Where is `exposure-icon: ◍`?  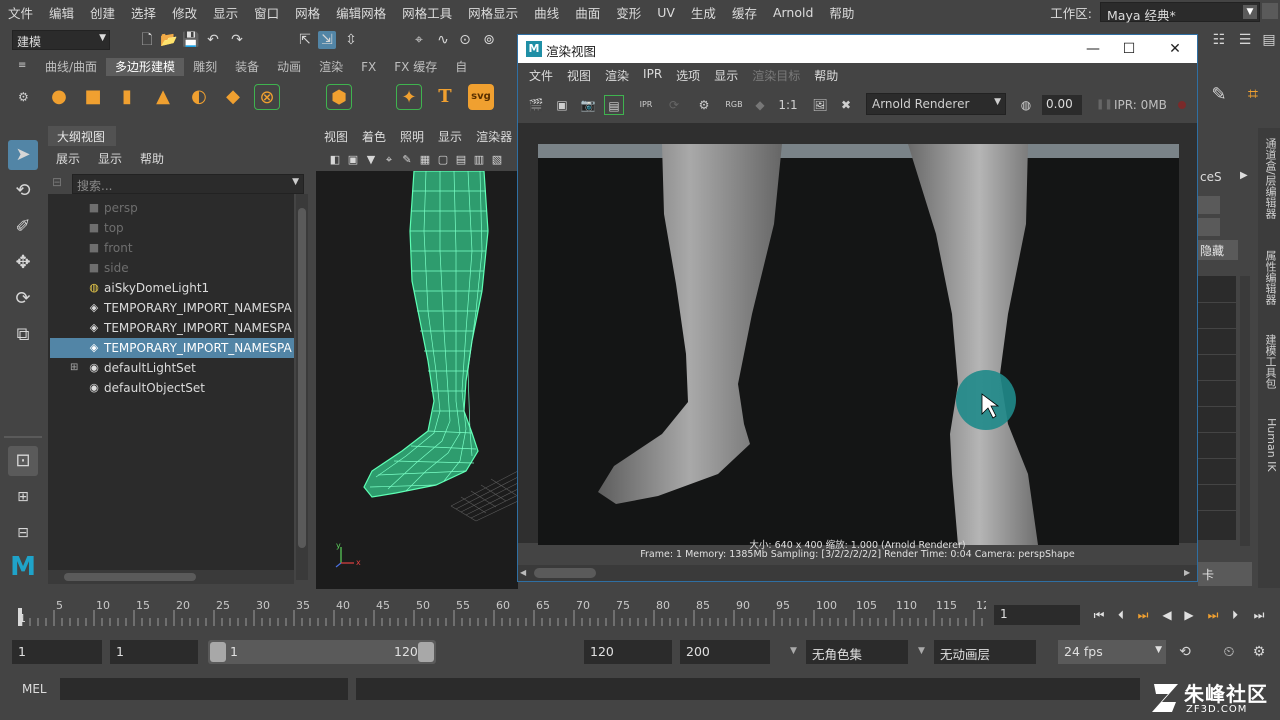 exposure-icon: ◍ is located at coordinates (1026, 105).